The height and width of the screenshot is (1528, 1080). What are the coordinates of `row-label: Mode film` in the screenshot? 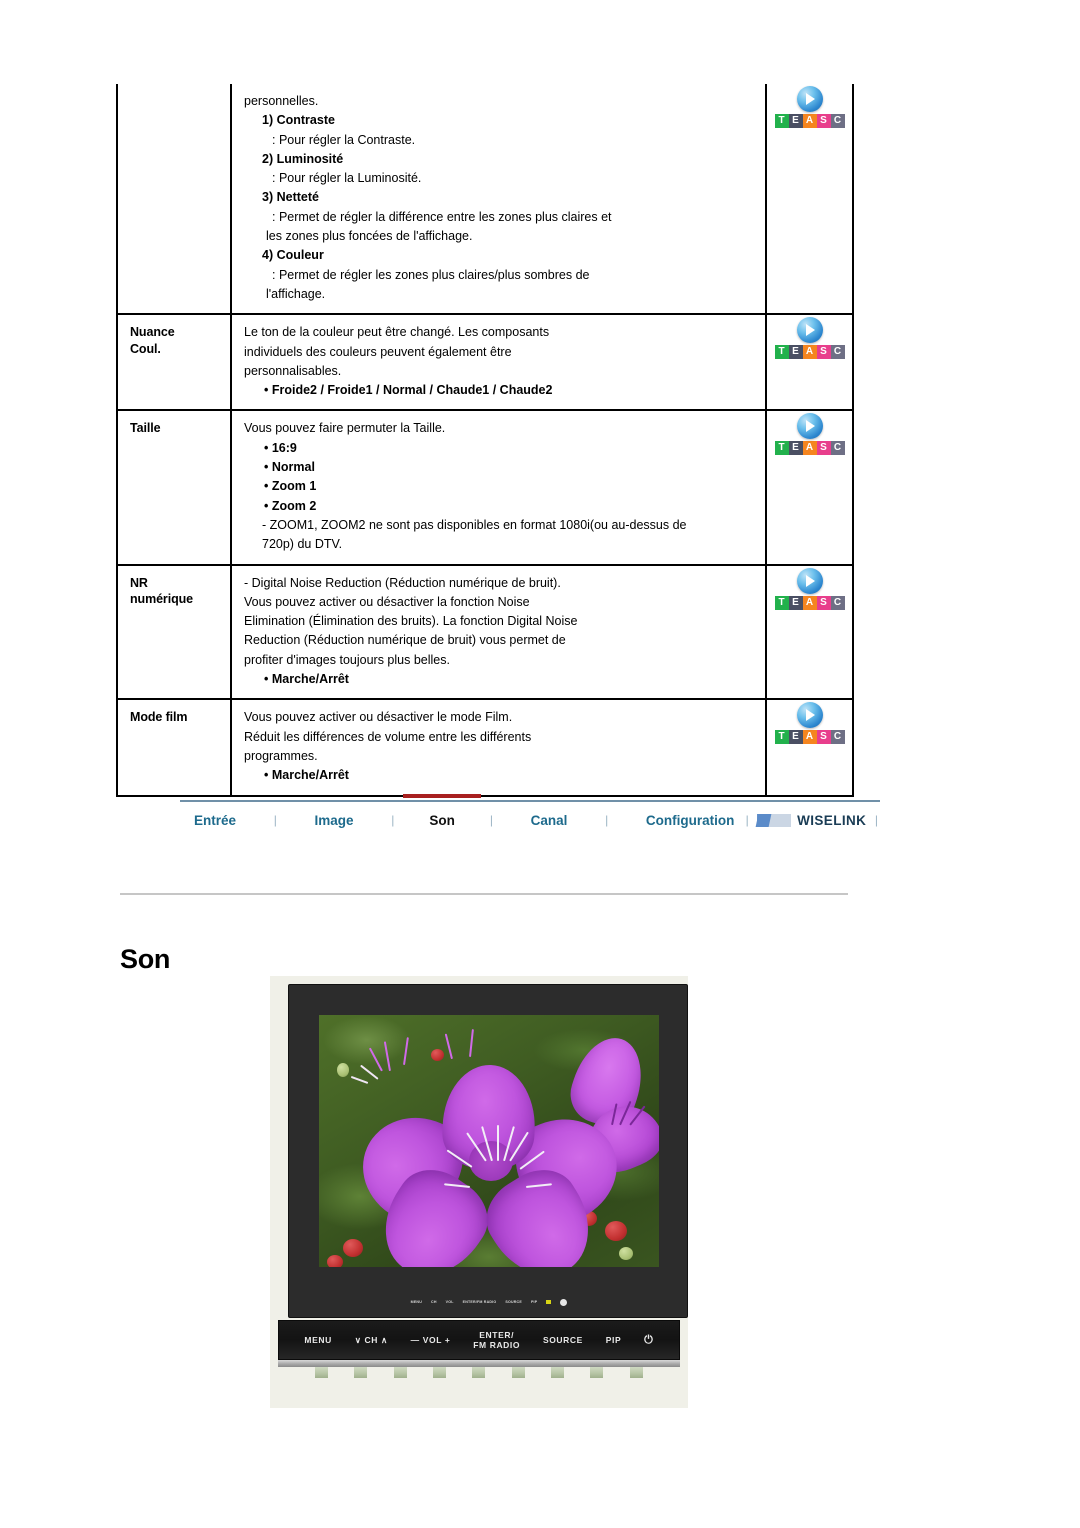 It's located at (159, 717).